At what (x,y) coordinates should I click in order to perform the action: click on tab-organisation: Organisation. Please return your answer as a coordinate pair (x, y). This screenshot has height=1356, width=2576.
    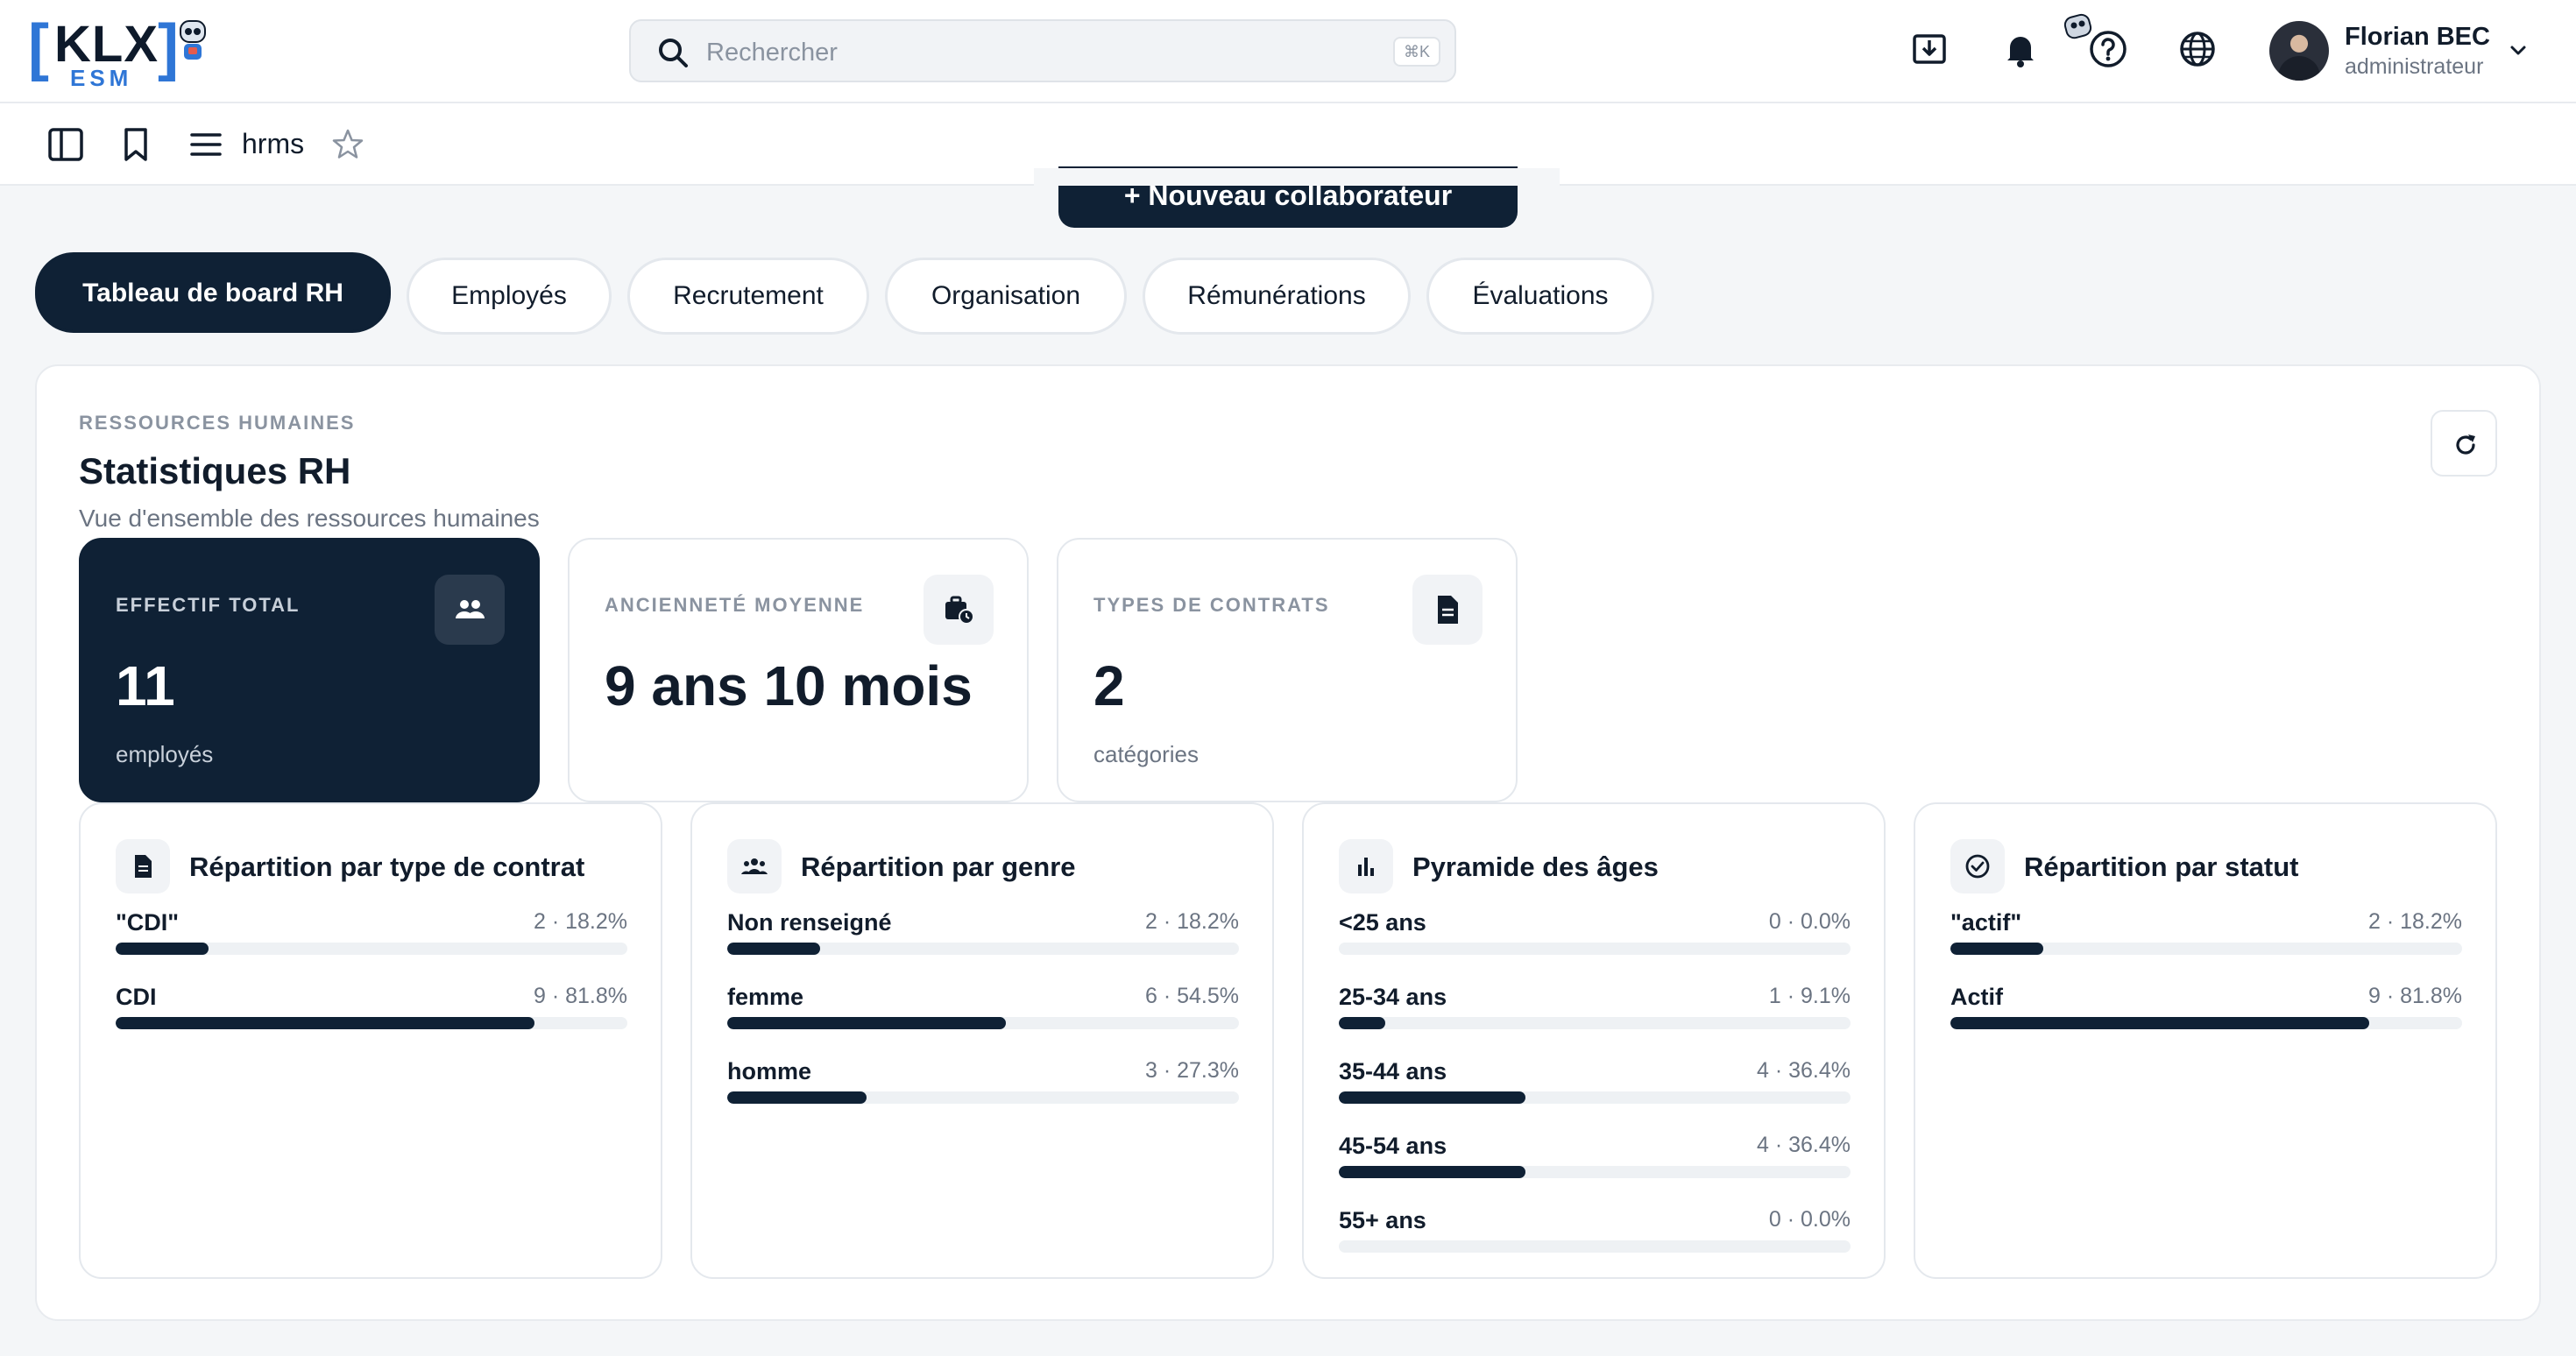
    Looking at the image, I should click on (1006, 296).